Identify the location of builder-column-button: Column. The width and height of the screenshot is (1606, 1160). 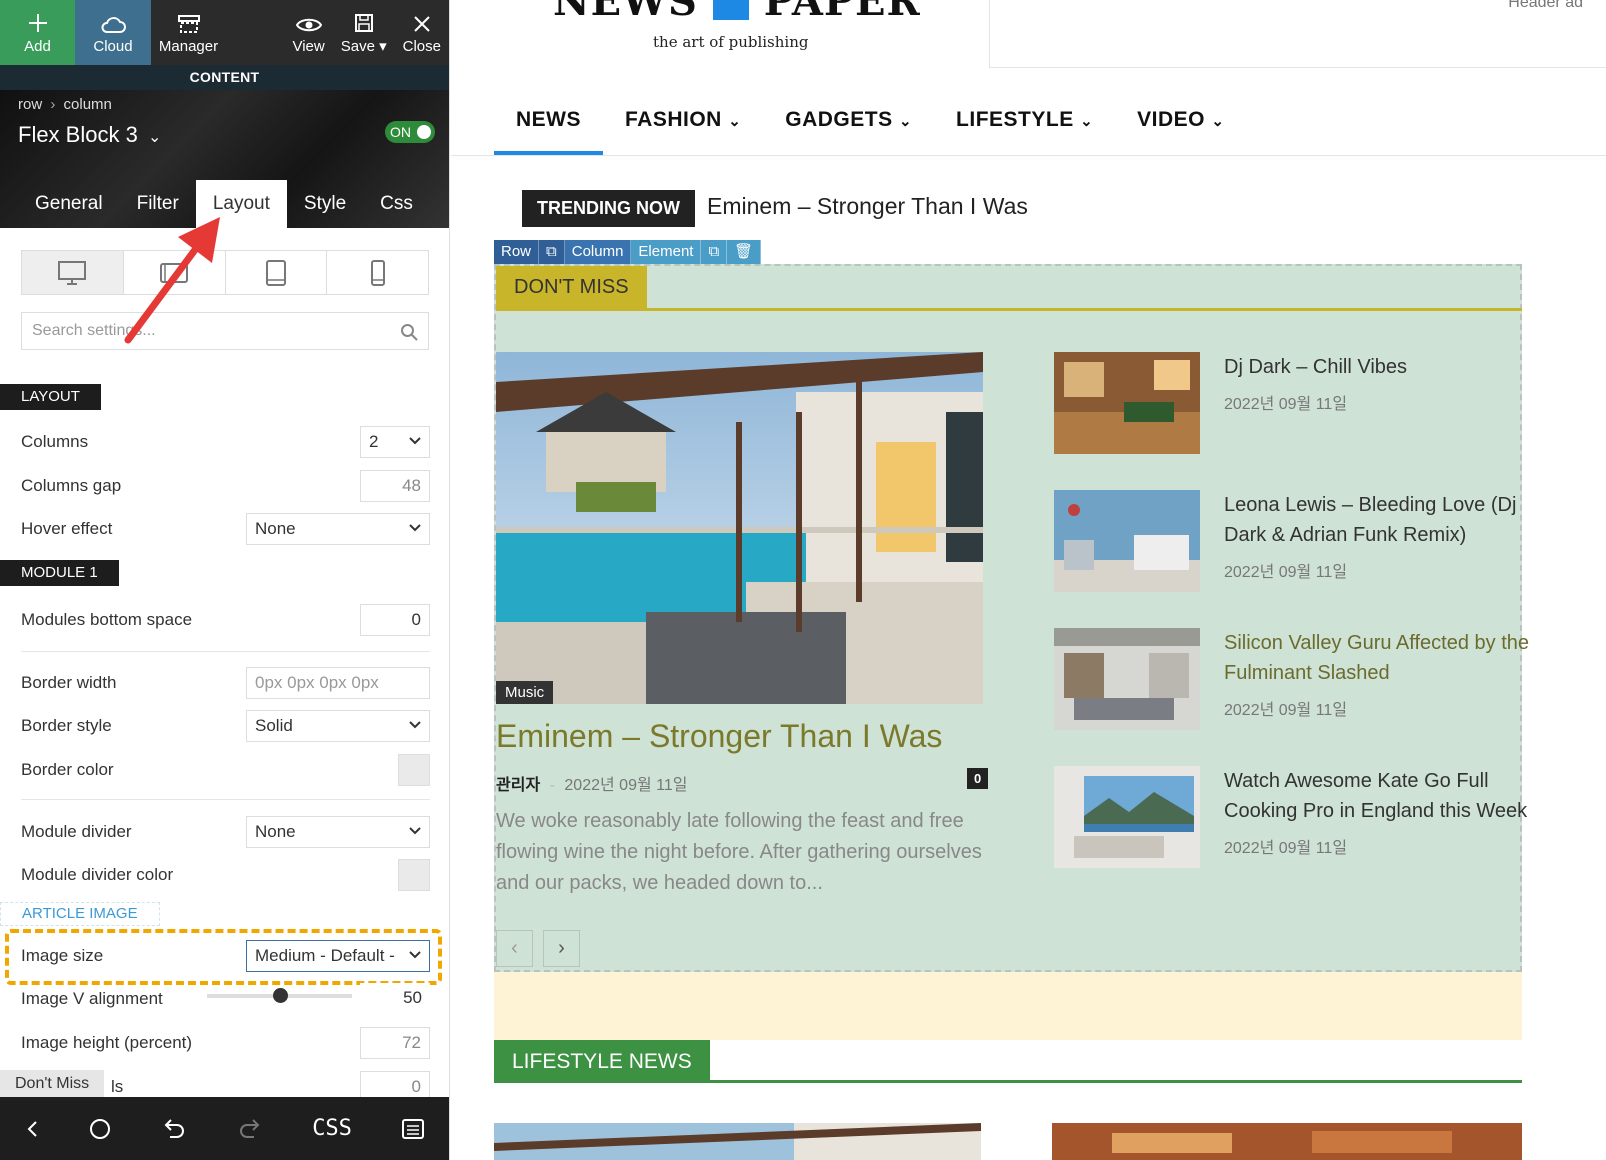
(598, 252).